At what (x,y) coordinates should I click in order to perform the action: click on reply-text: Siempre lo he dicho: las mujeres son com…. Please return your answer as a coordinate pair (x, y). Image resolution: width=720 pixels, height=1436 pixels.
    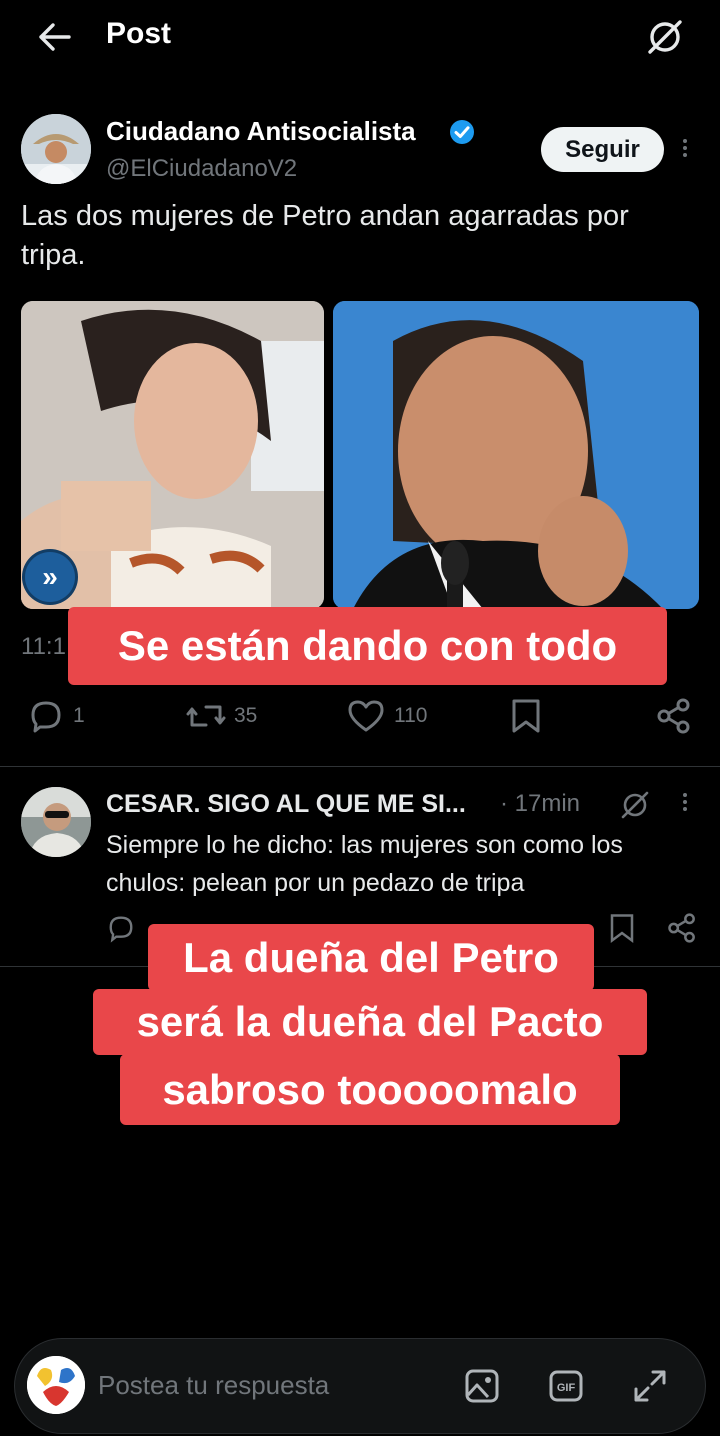
    Looking at the image, I should click on (364, 864).